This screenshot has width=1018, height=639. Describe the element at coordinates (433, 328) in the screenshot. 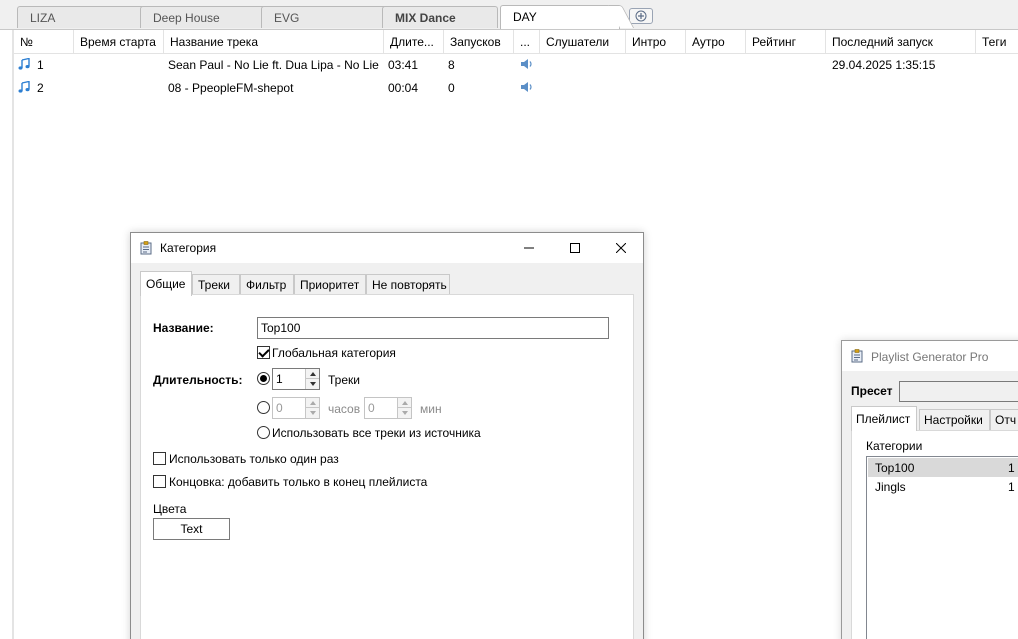

I see `name-input: Top100` at that location.